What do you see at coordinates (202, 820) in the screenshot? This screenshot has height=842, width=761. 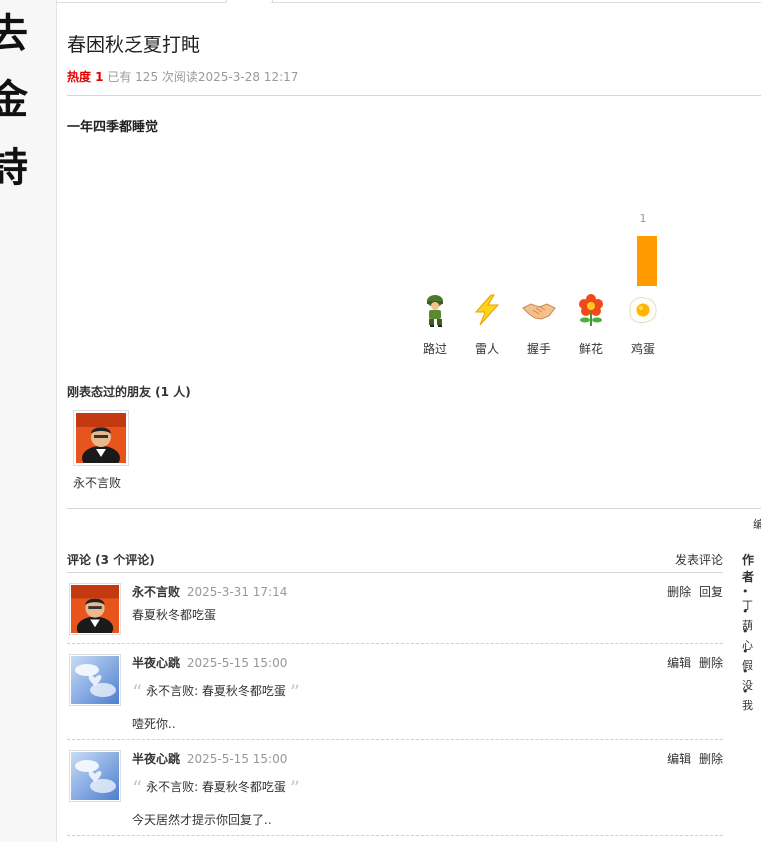 I see `comment-text: 今天居然才提示你回复了..` at bounding box center [202, 820].